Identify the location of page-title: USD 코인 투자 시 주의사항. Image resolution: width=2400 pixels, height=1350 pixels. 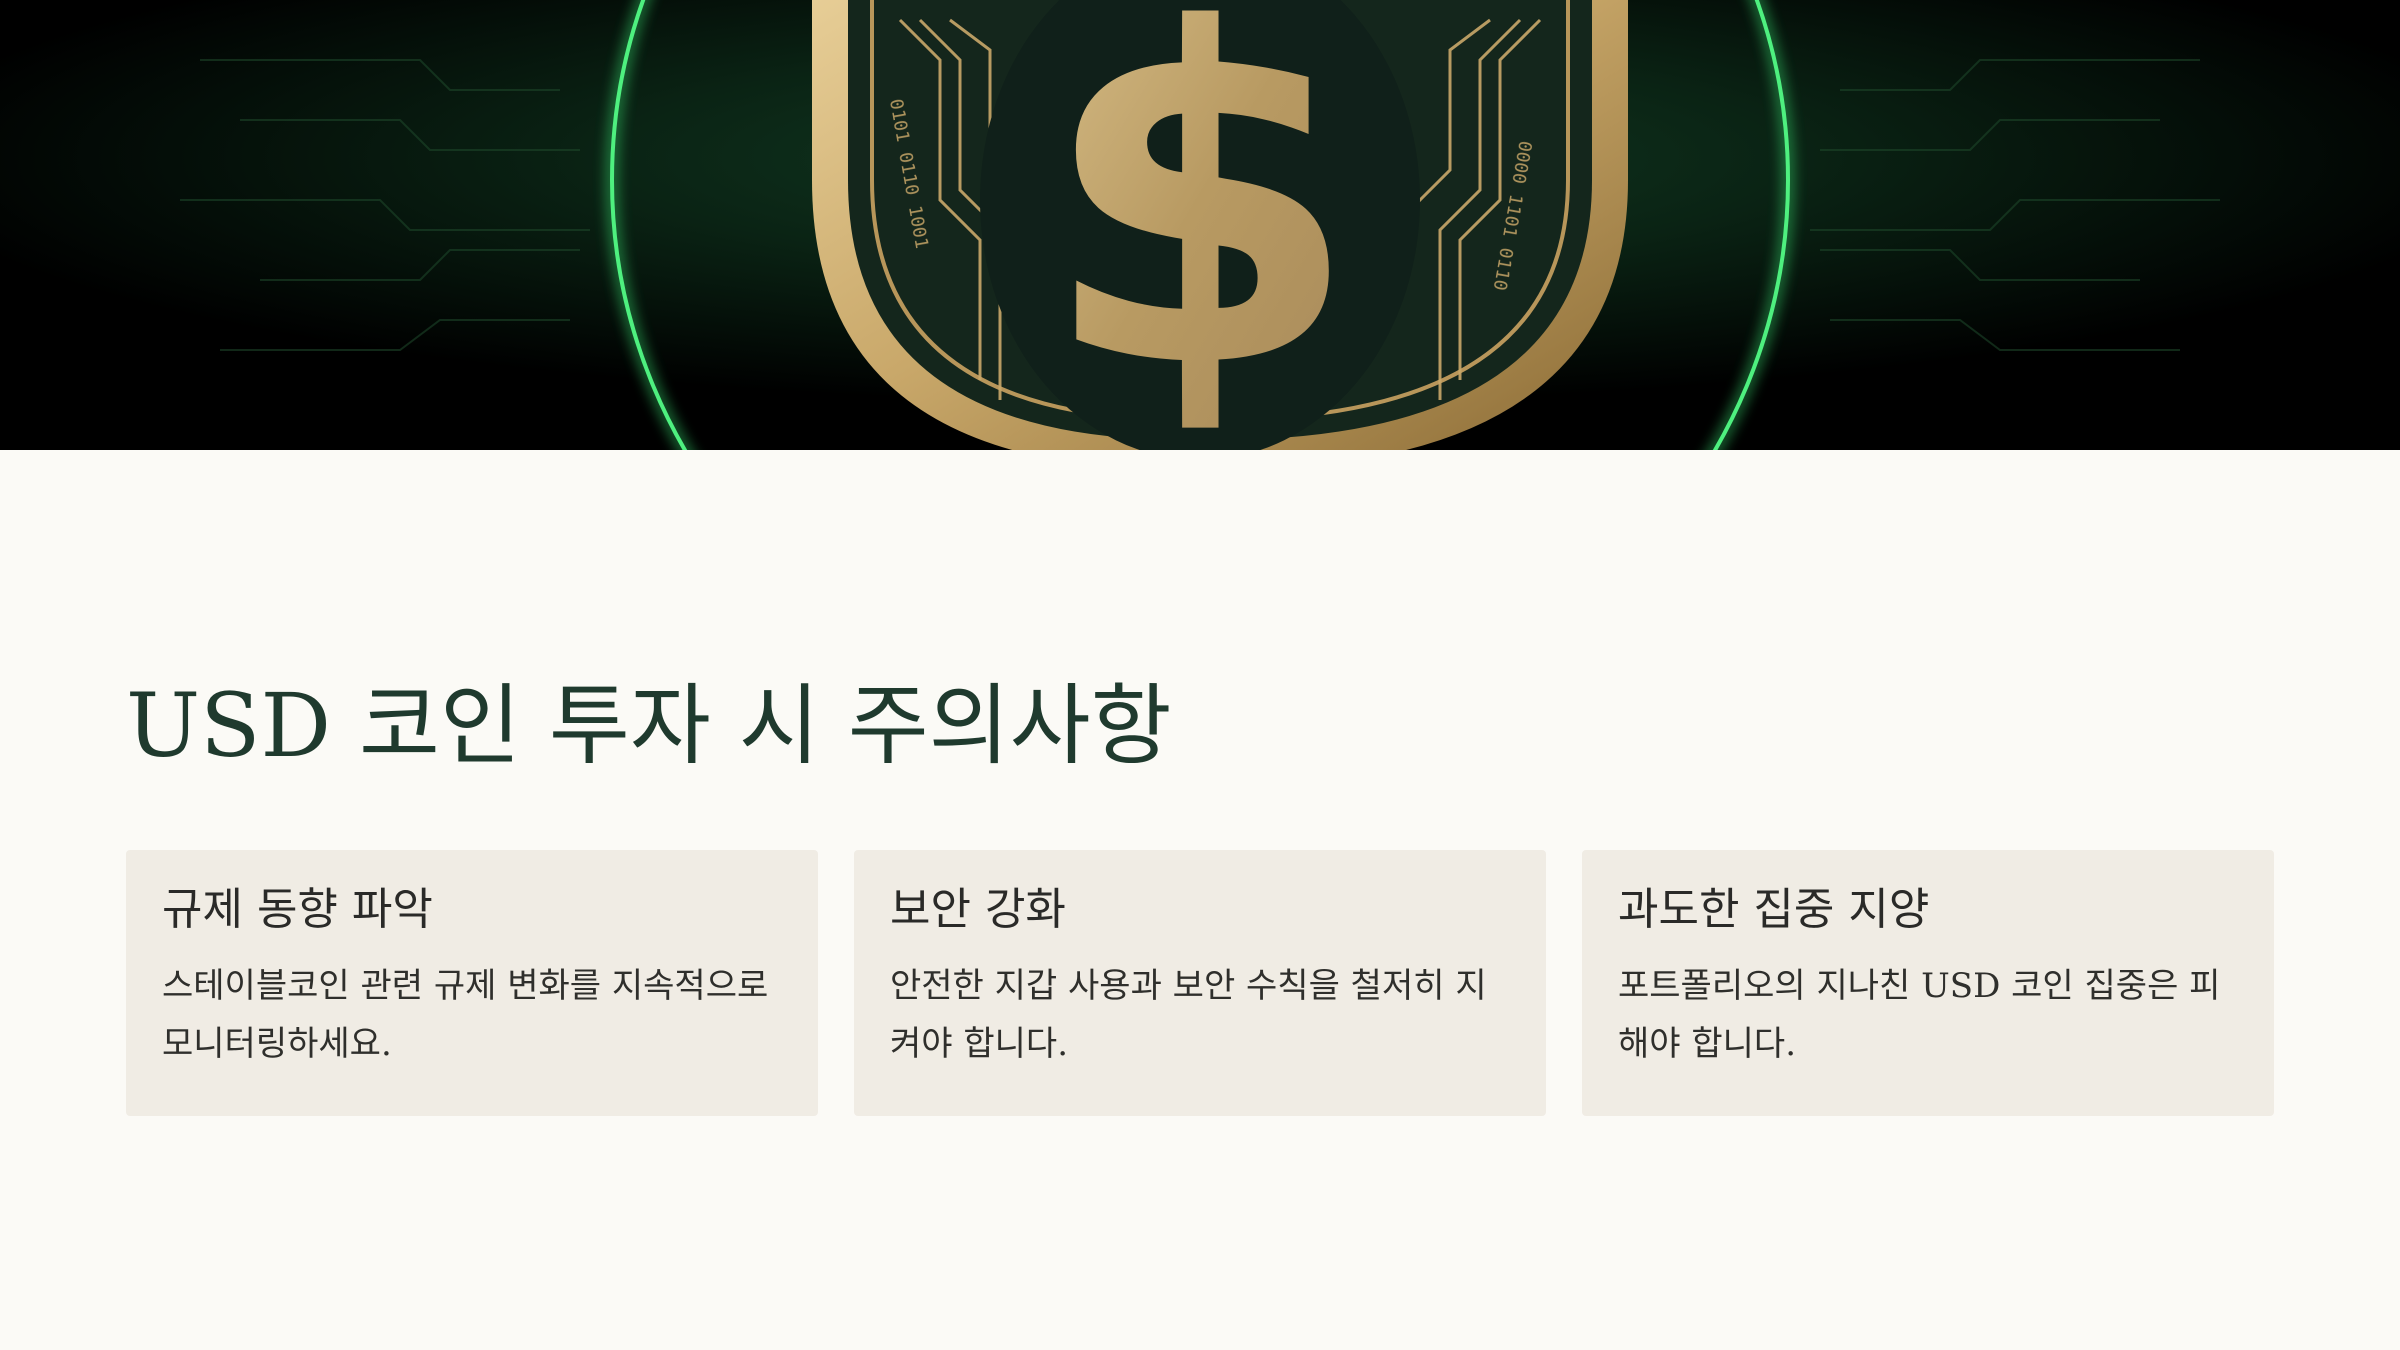
(649, 725).